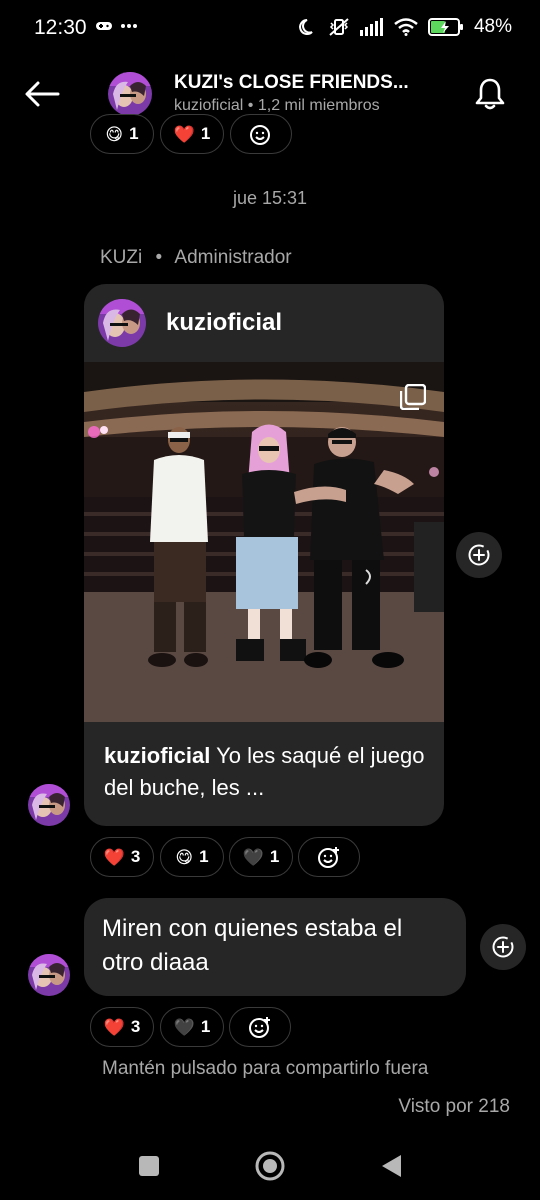 Image resolution: width=540 pixels, height=1200 pixels. Describe the element at coordinates (454, 1107) in the screenshot. I see `seen-by: Visto por 218` at that location.